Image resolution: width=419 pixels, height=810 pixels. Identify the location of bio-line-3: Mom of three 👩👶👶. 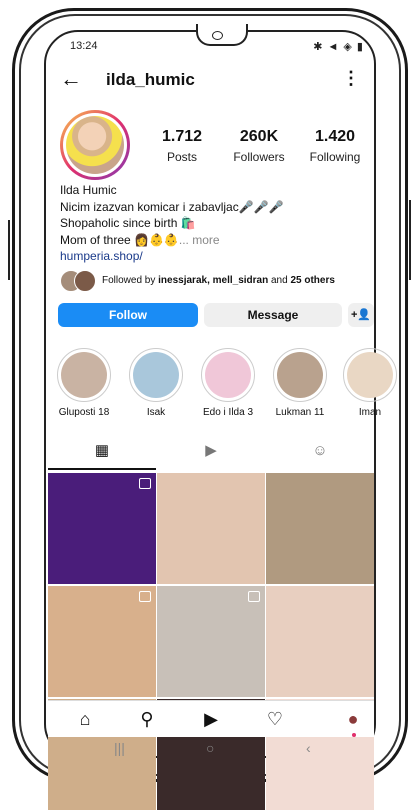
(119, 239).